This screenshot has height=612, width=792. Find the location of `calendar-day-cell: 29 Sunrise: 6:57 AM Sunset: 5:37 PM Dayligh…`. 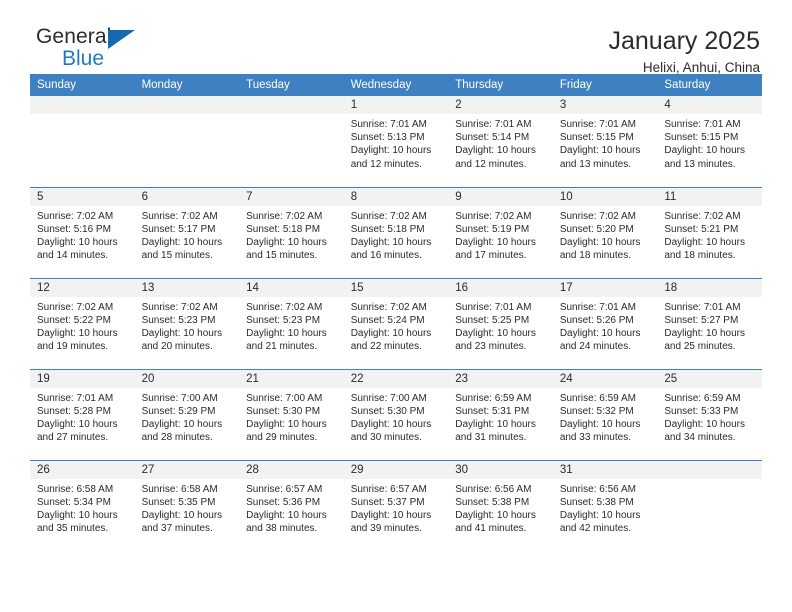

calendar-day-cell: 29 Sunrise: 6:57 AM Sunset: 5:37 PM Dayligh… is located at coordinates (396, 505).